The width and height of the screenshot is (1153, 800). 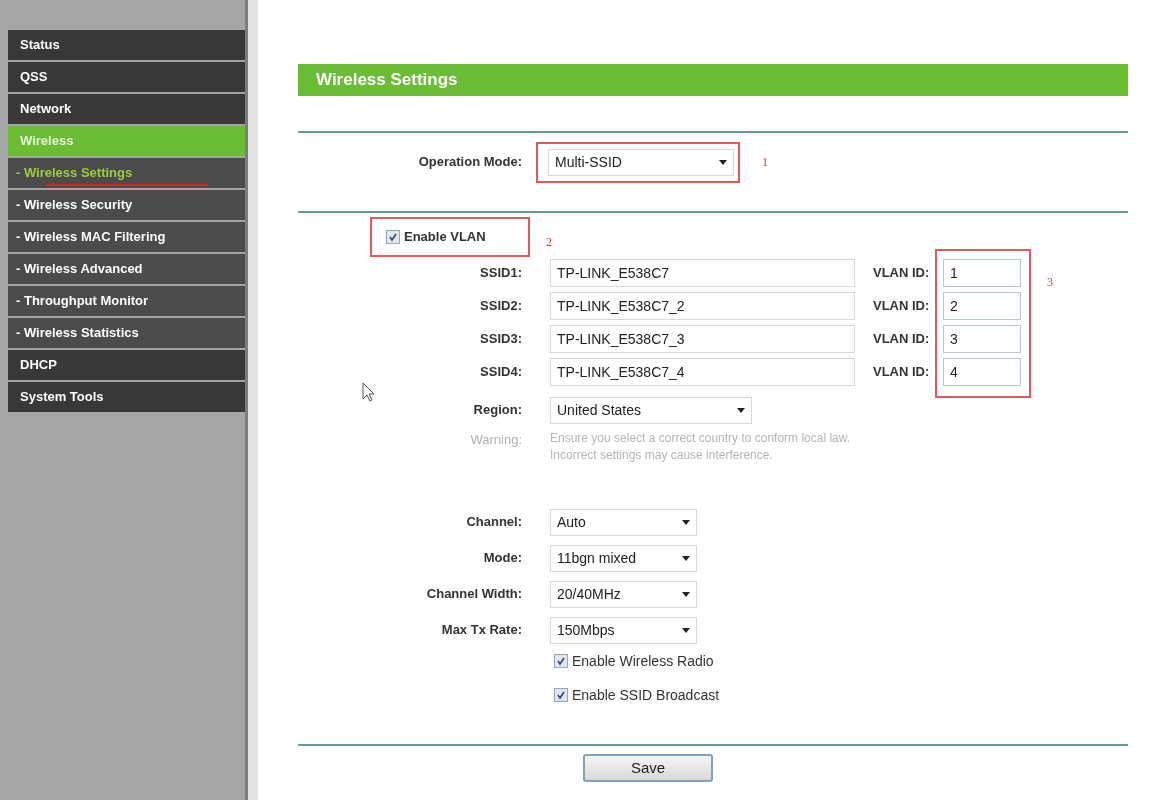 I want to click on dropdown-select: 11bgn mixed, so click(x=623, y=558).